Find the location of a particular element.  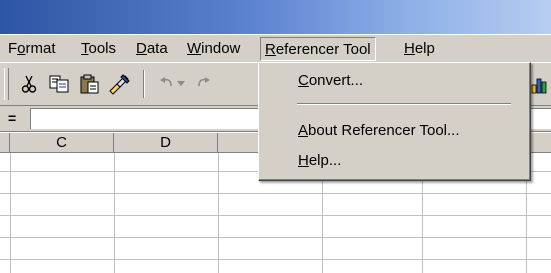

mnemonic-letter: R is located at coordinates (270, 49).